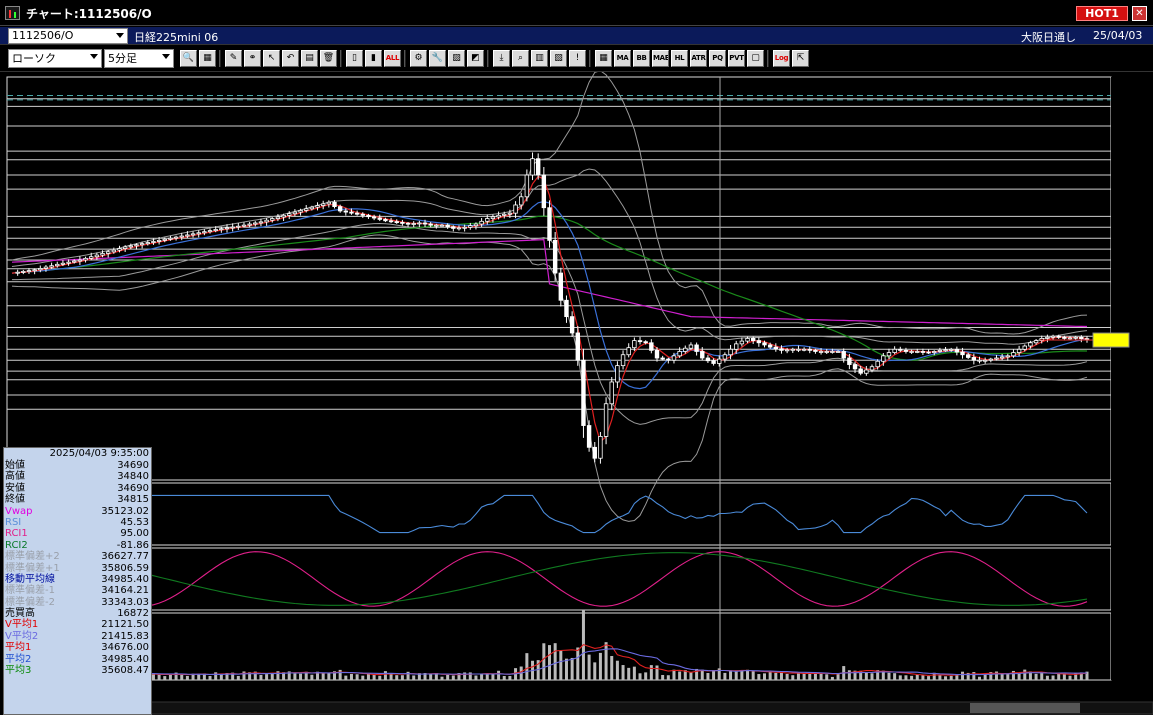  I want to click on bar-chart-icon: ▥, so click(539, 58).